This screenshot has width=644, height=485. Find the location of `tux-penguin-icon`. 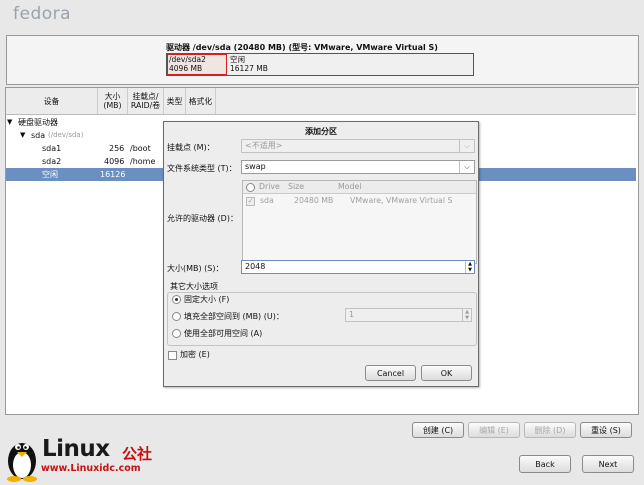

tux-penguin-icon is located at coordinates (22, 459).